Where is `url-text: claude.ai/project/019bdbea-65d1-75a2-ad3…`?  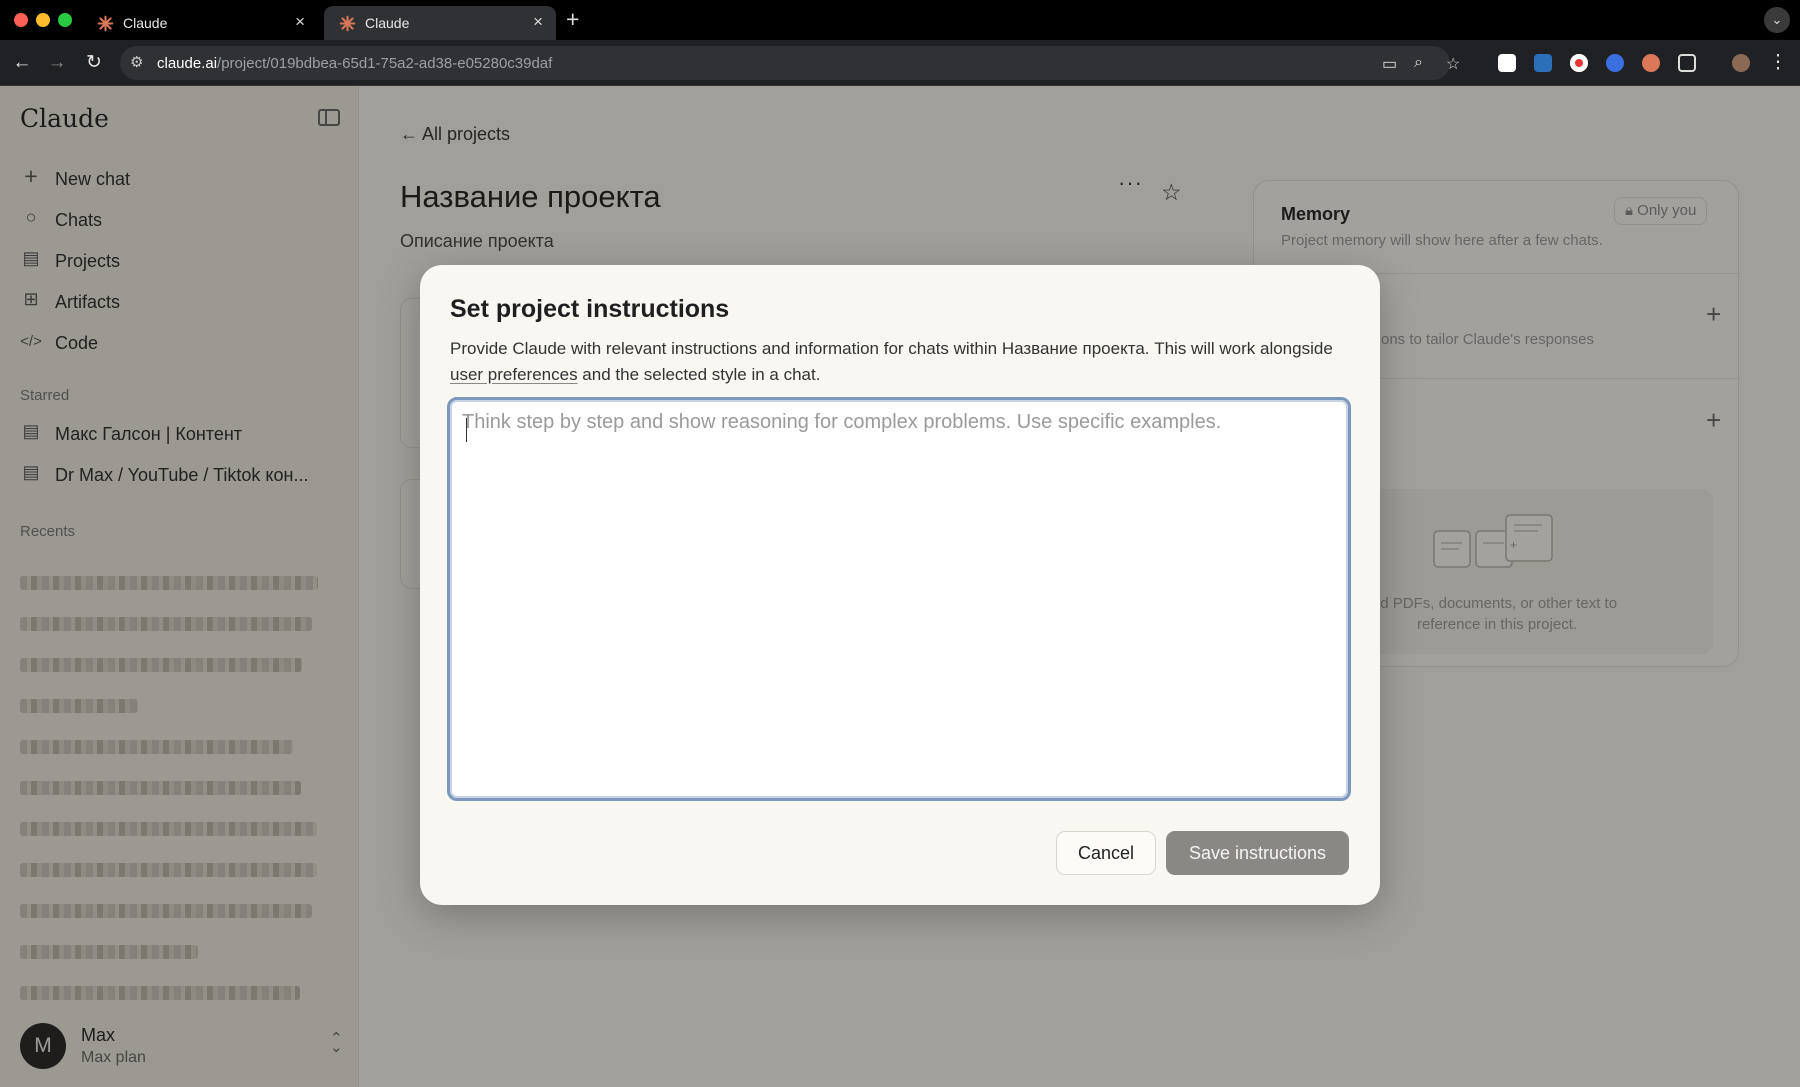
url-text: claude.ai/project/019bdbea-65d1-75a2-ad3… is located at coordinates (354, 63).